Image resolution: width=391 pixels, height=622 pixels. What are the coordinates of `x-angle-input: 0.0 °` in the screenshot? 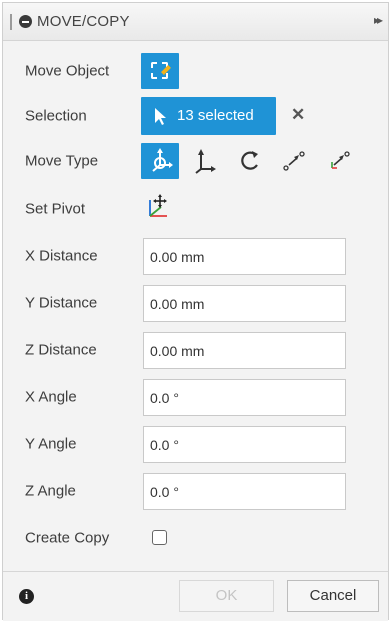 It's located at (244, 397).